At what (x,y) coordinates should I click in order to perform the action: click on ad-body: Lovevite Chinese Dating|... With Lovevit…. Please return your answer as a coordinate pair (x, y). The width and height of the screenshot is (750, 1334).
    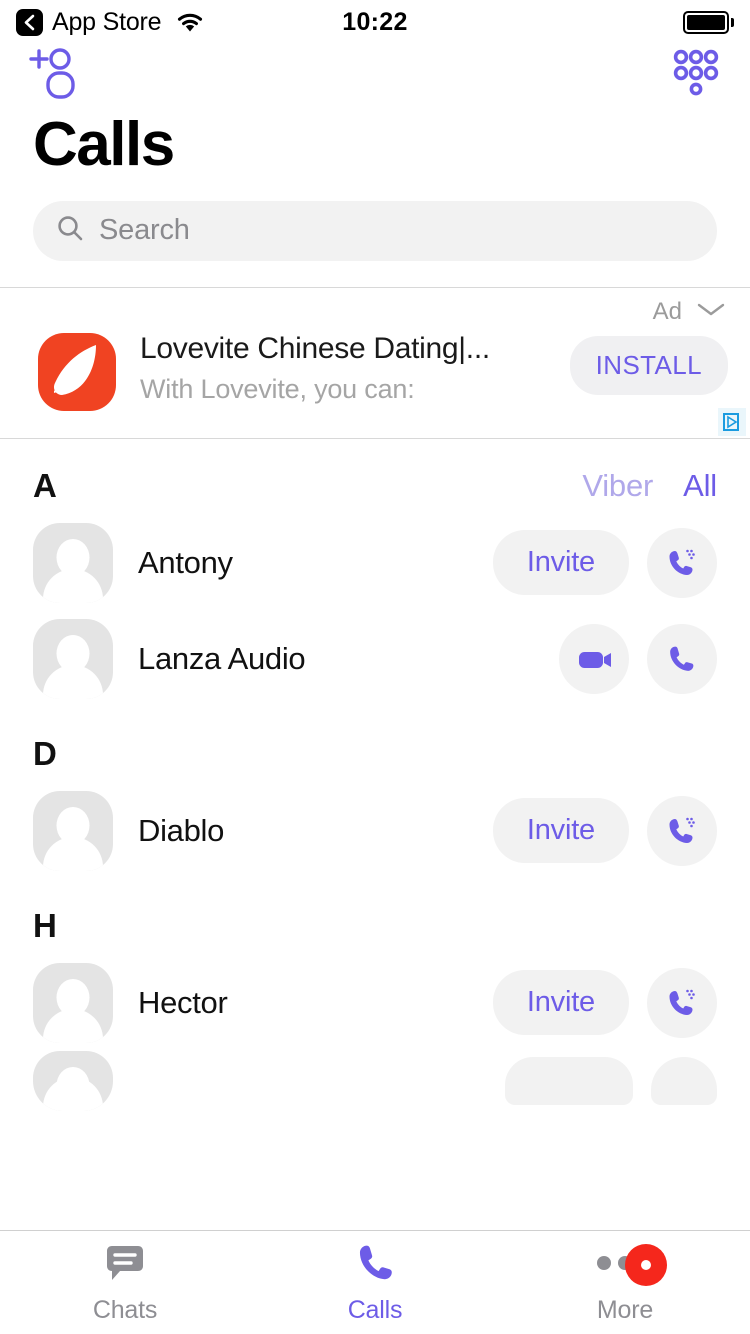
    Looking at the image, I should click on (375, 368).